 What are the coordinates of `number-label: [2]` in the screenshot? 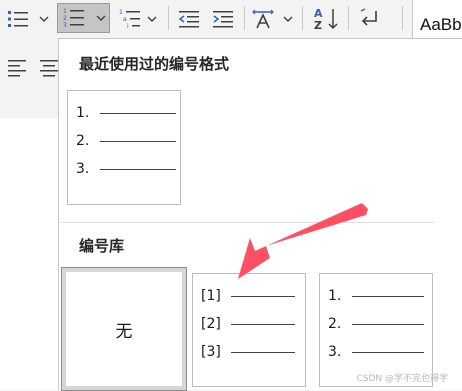 It's located at (211, 324).